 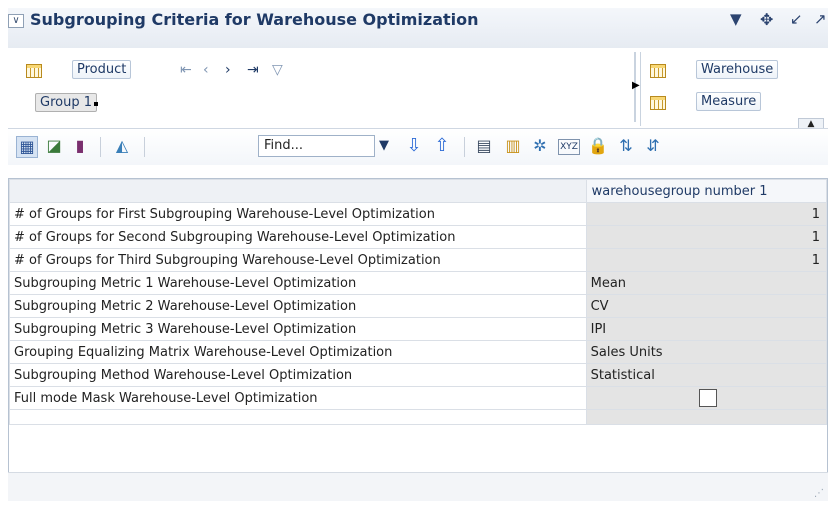 What do you see at coordinates (54, 146) in the screenshot?
I see `table-chart-view-icon: ◪` at bounding box center [54, 146].